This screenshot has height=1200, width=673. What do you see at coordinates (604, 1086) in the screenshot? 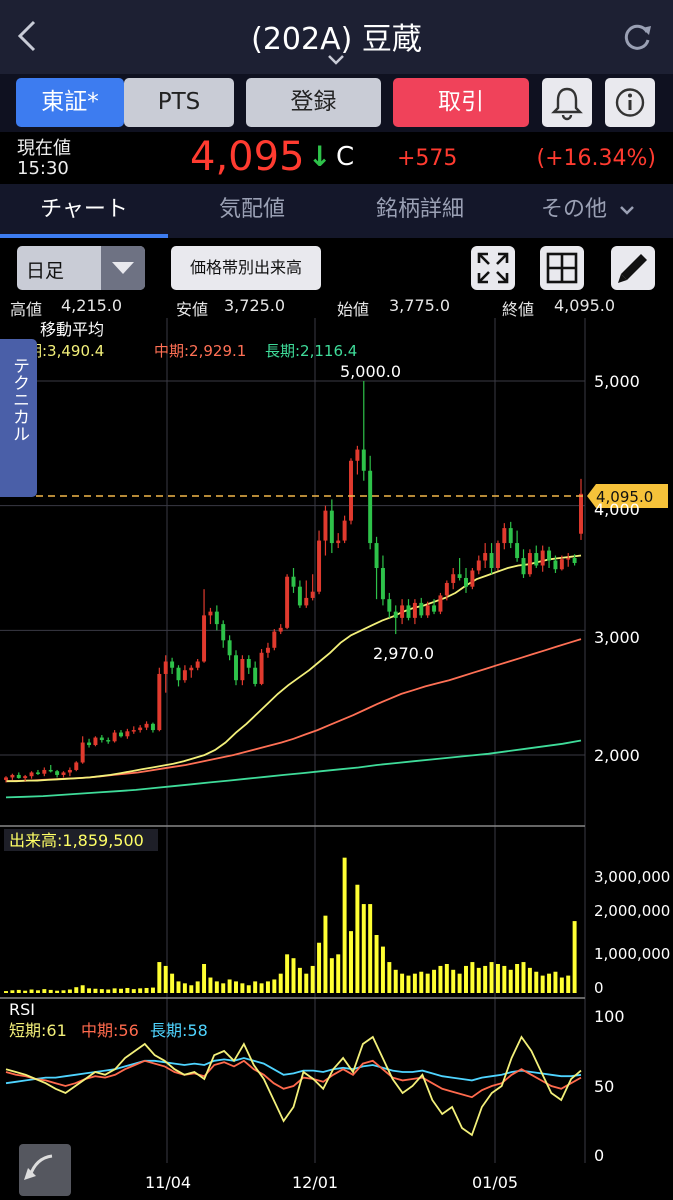
I see `ytick: 50` at bounding box center [604, 1086].